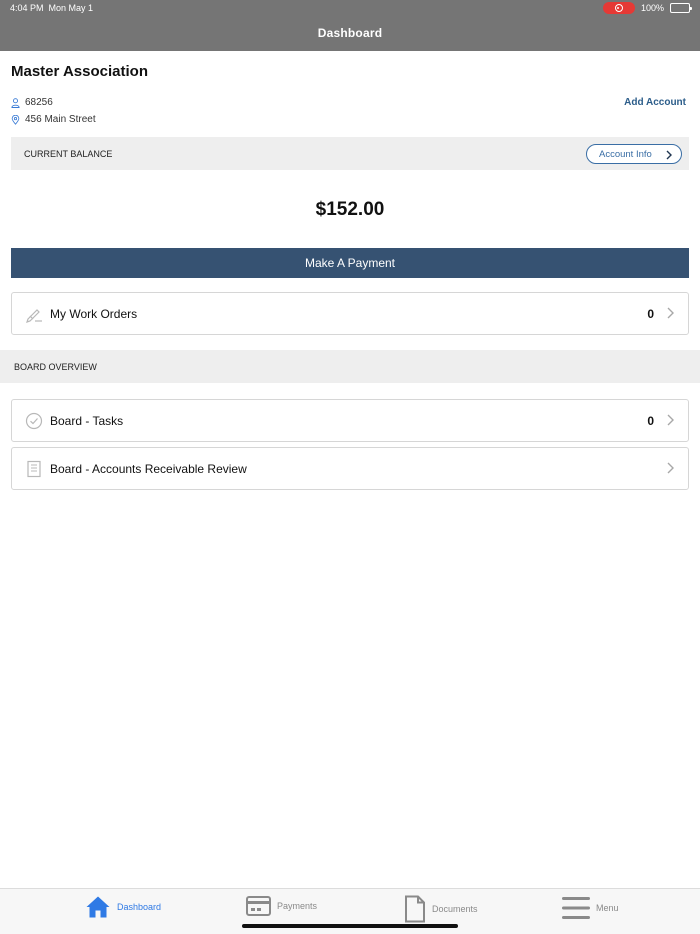 Image resolution: width=700 pixels, height=934 pixels. I want to click on tab-dashboard-label: Dashboard, so click(139, 907).